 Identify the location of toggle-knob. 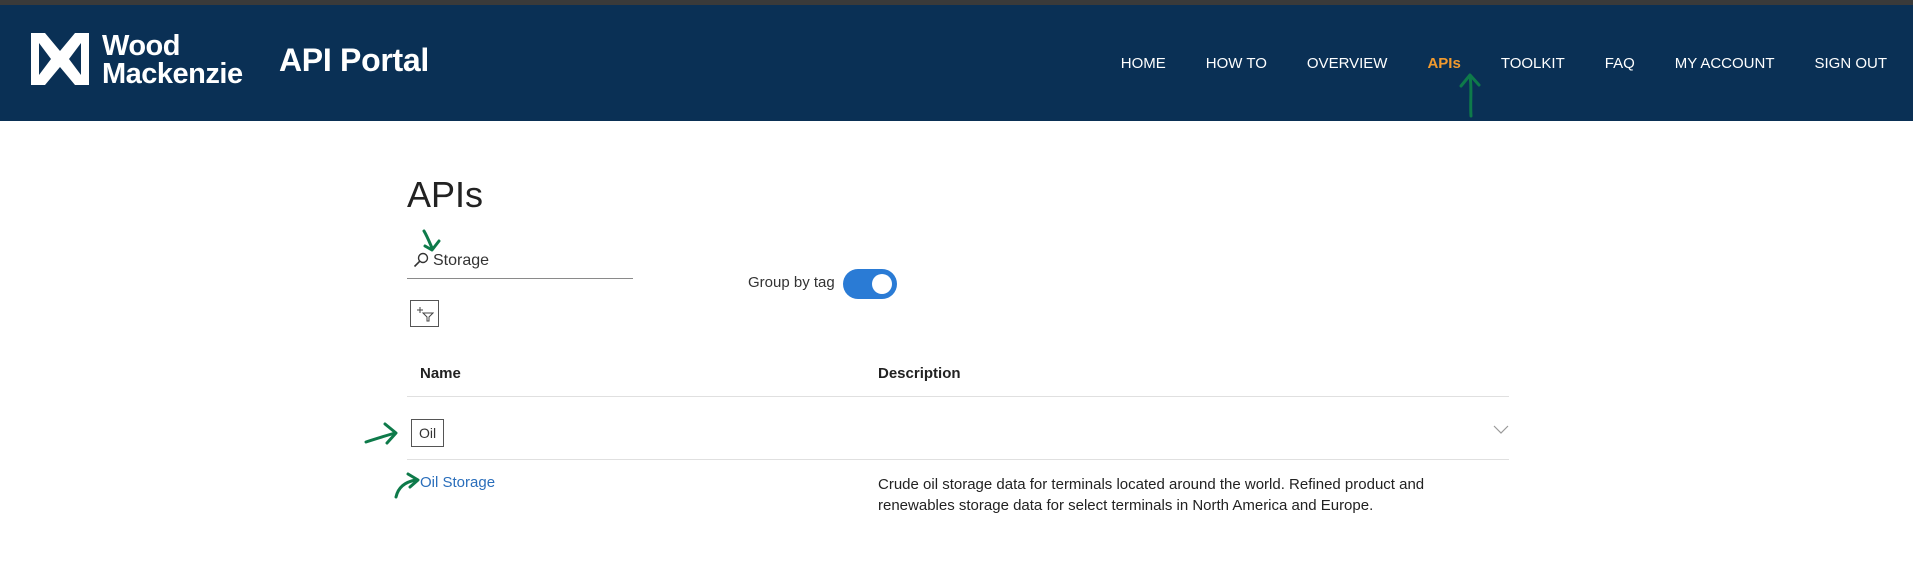
(882, 284).